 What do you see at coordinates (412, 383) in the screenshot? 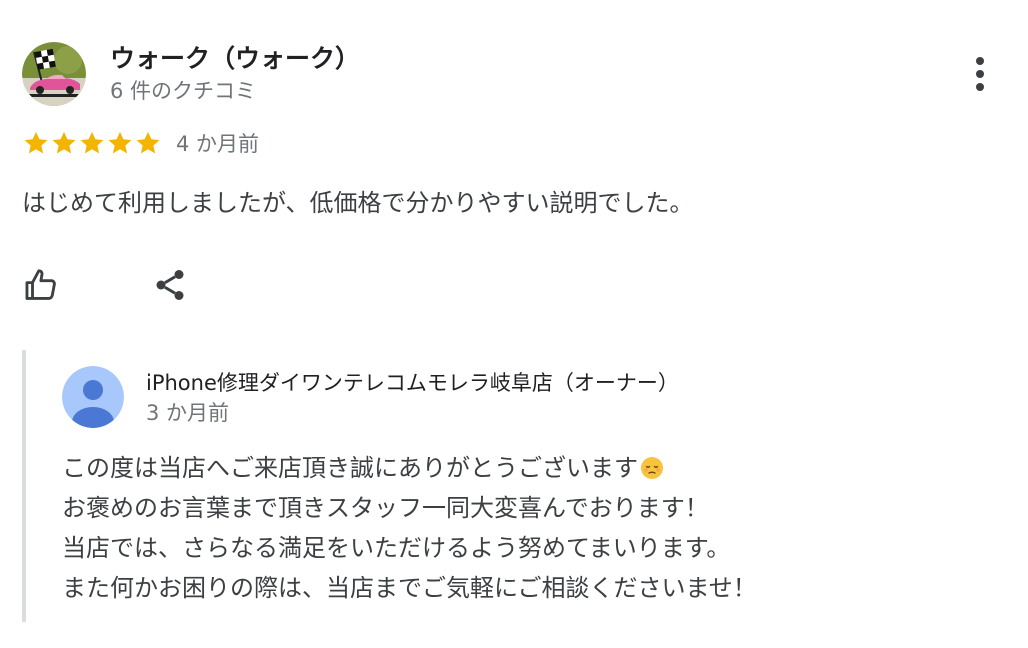
I see `owner-name: iPhone修理ダイワンテレコムモレラ岐阜店（オーナー）` at bounding box center [412, 383].